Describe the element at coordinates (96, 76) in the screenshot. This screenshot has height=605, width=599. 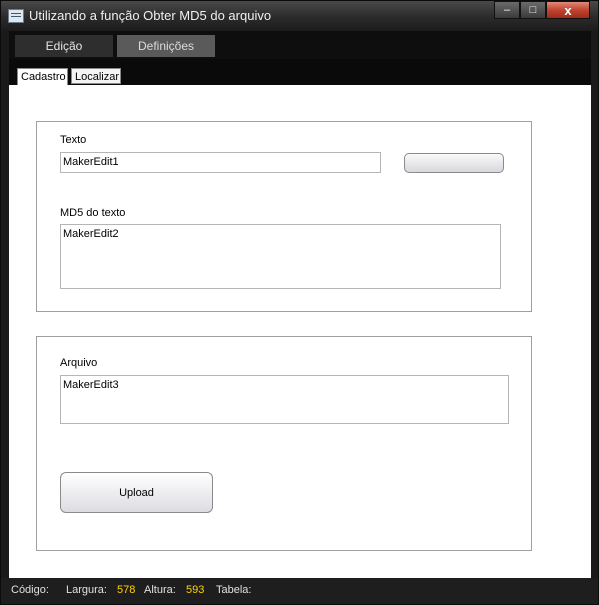
I see `tab-localizar: Localizar` at that location.